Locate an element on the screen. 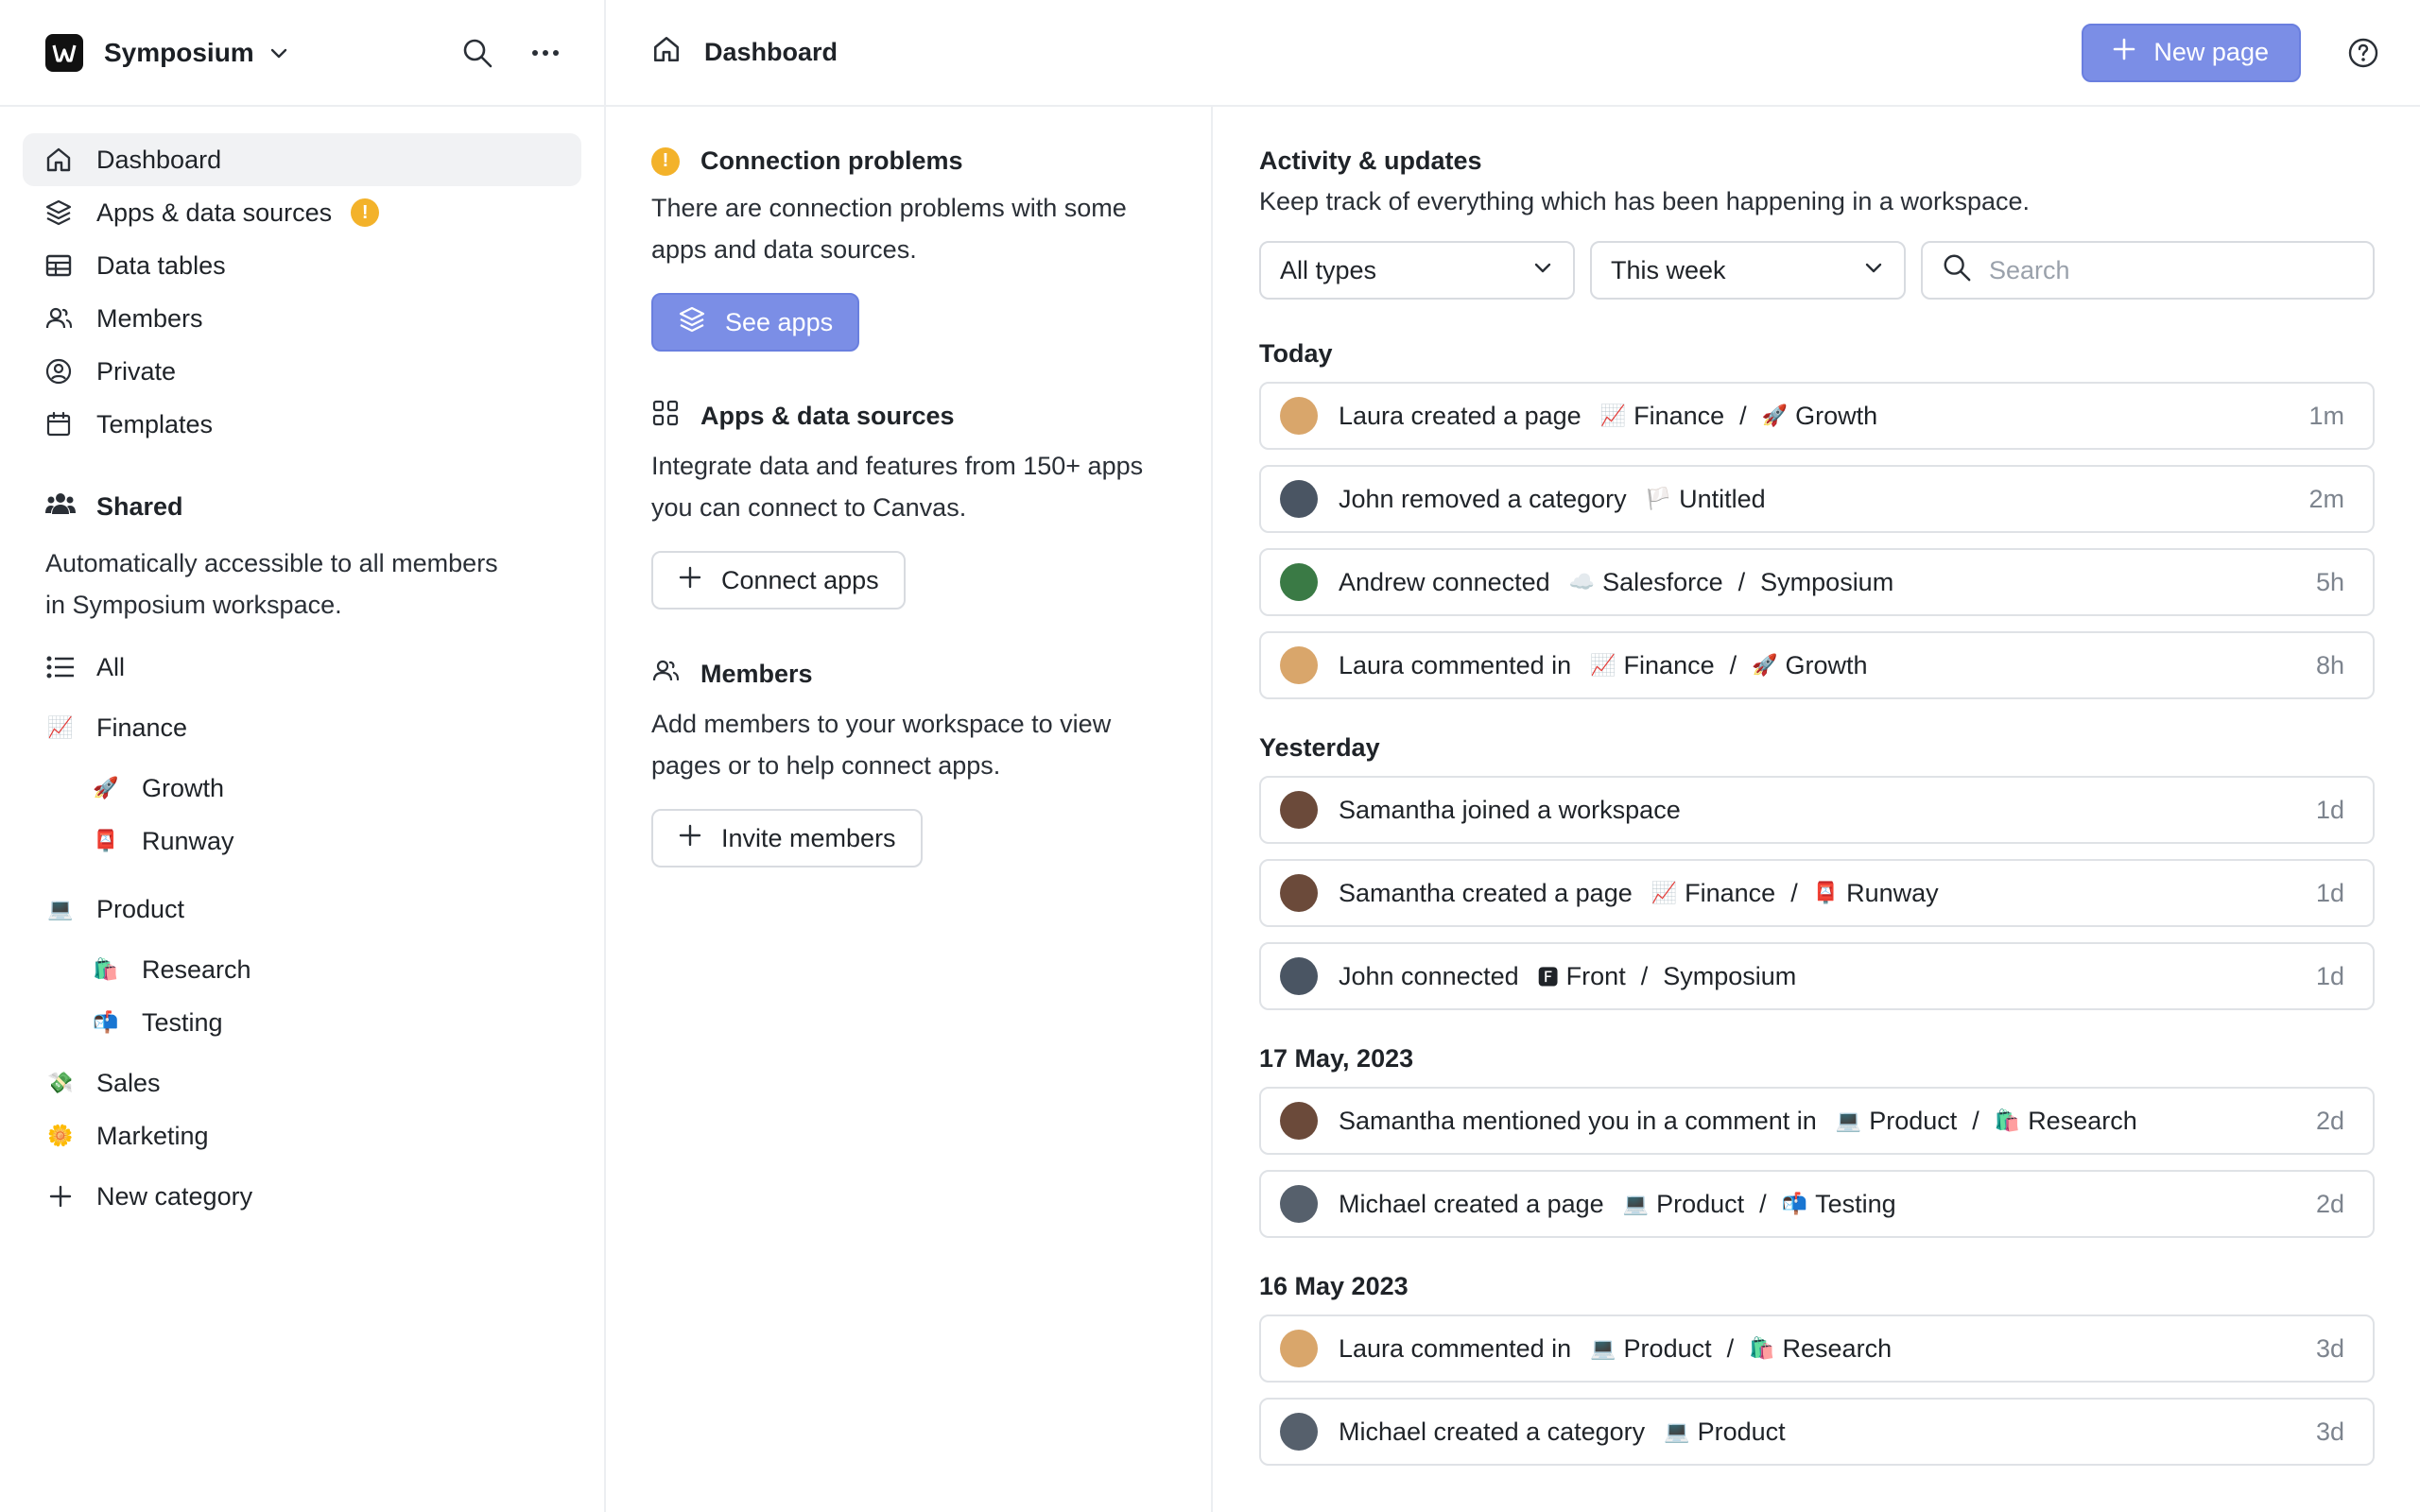 Image resolution: width=2420 pixels, height=1512 pixels. connect-apps-button: Connect apps is located at coordinates (778, 580).